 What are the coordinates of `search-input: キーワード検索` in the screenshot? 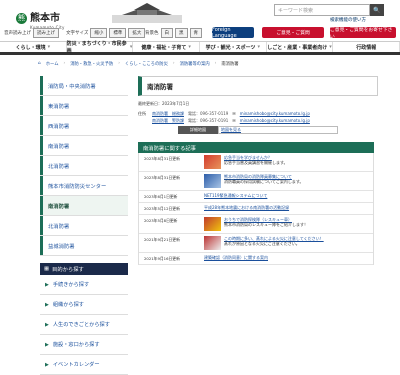 It's located at (322, 10).